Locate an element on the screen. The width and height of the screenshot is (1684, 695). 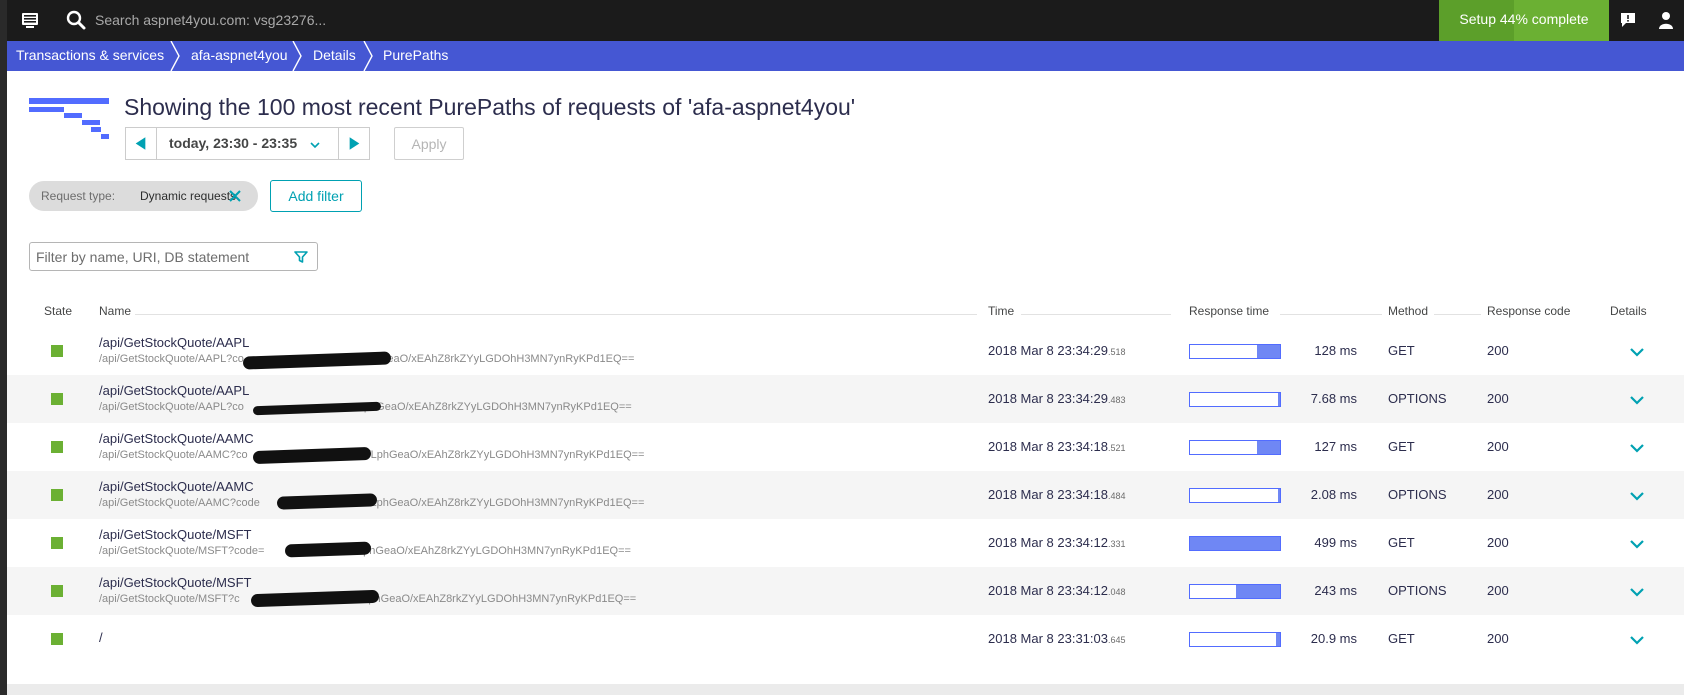
request-name: /api/GetStockQuote/AAPL is located at coordinates (174, 342).